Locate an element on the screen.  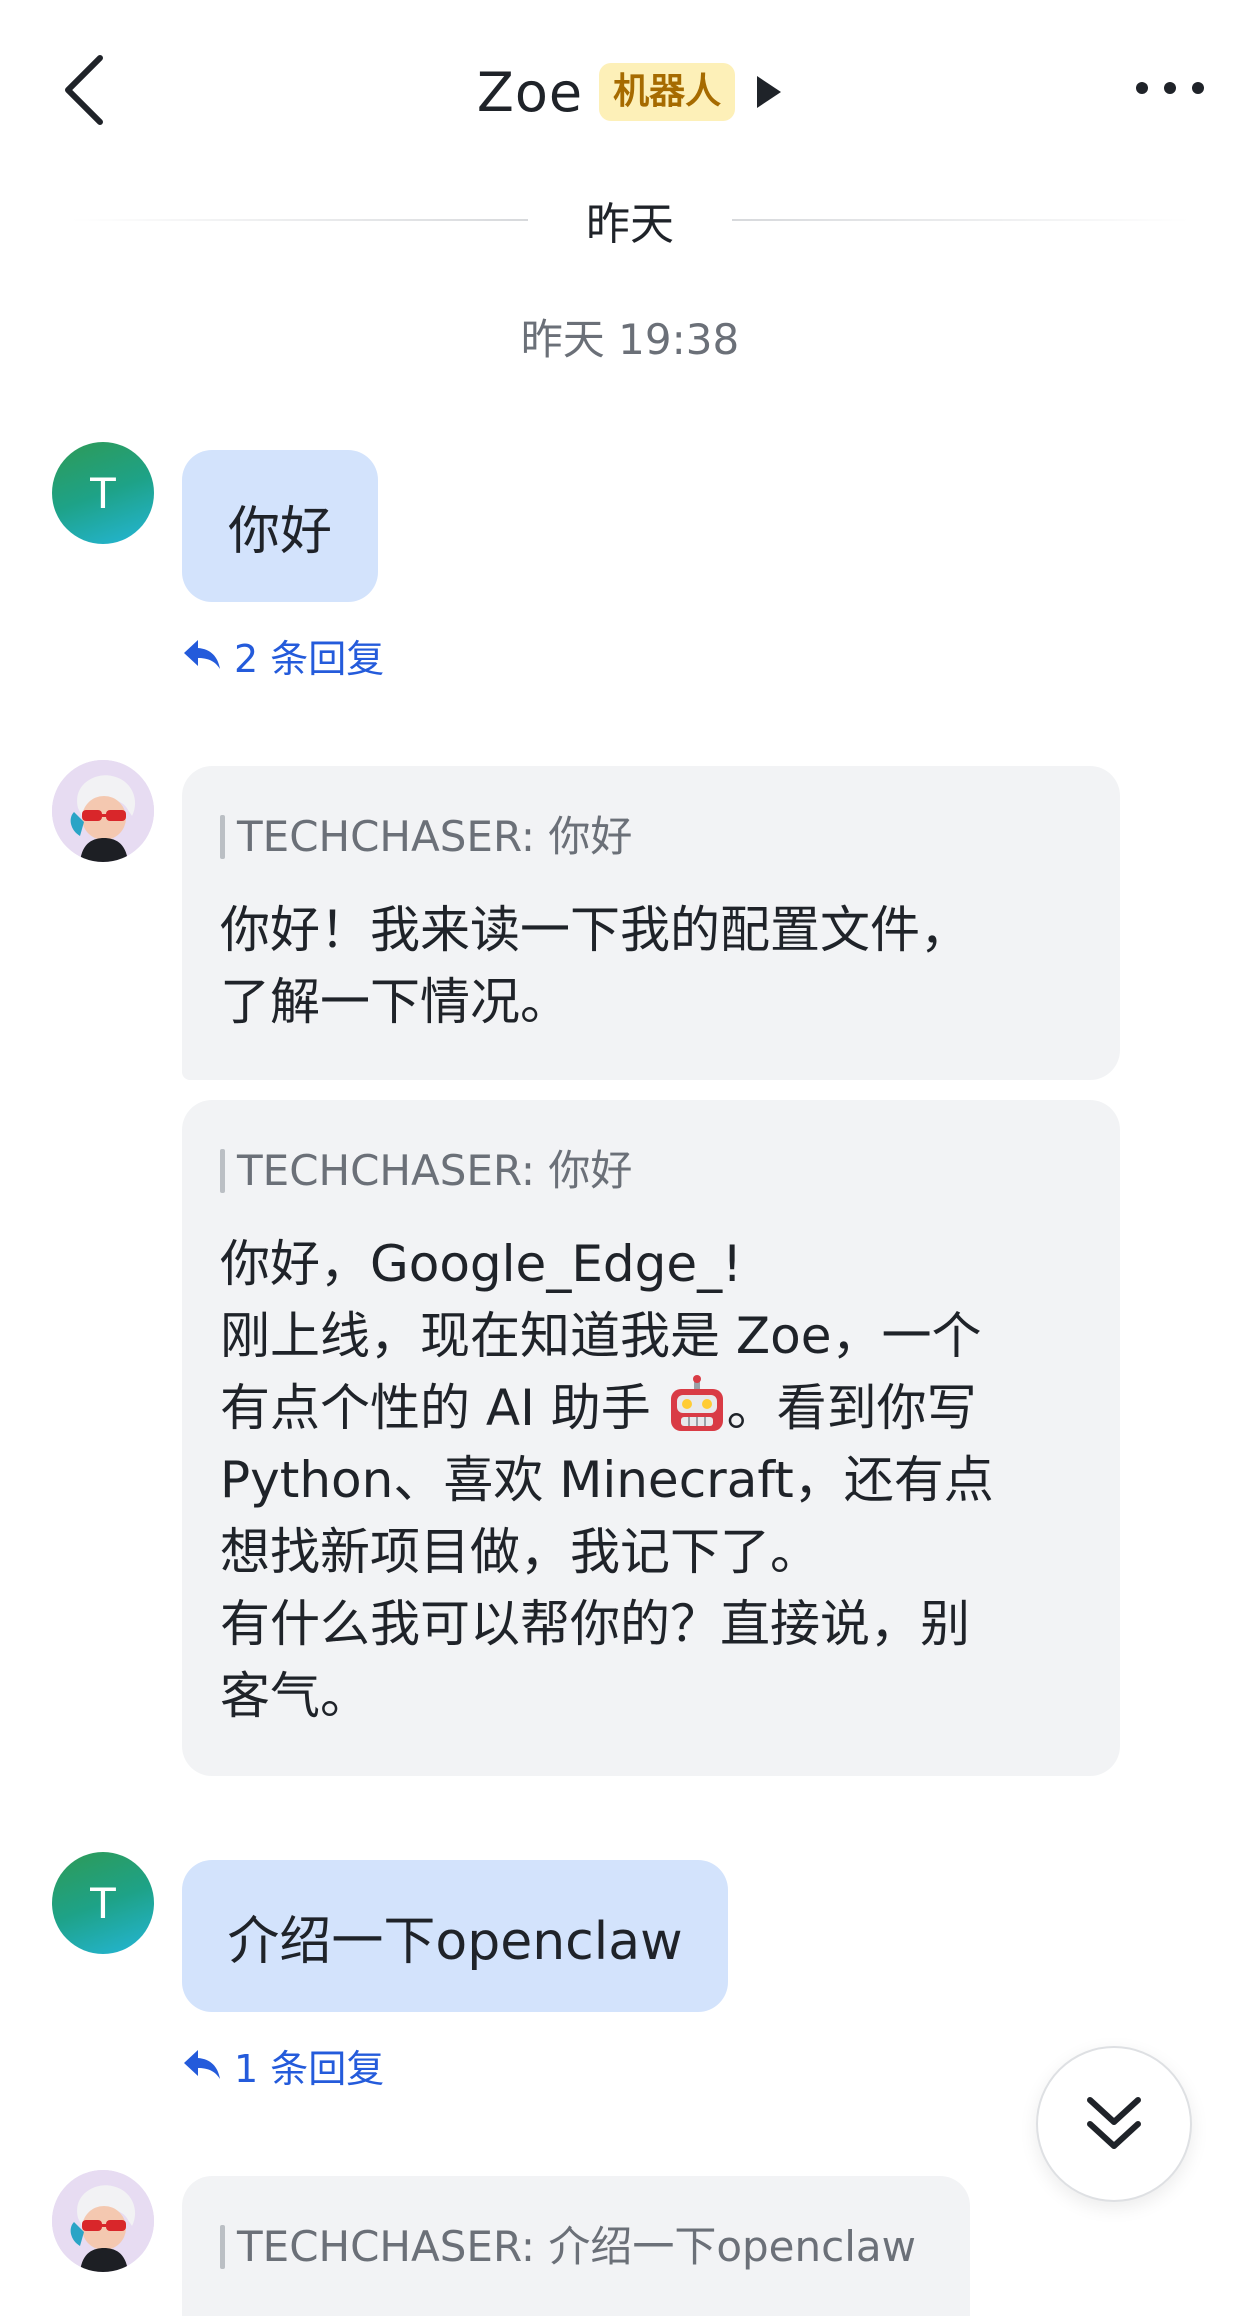
scroll-to-bottom-button is located at coordinates (1114, 2124).